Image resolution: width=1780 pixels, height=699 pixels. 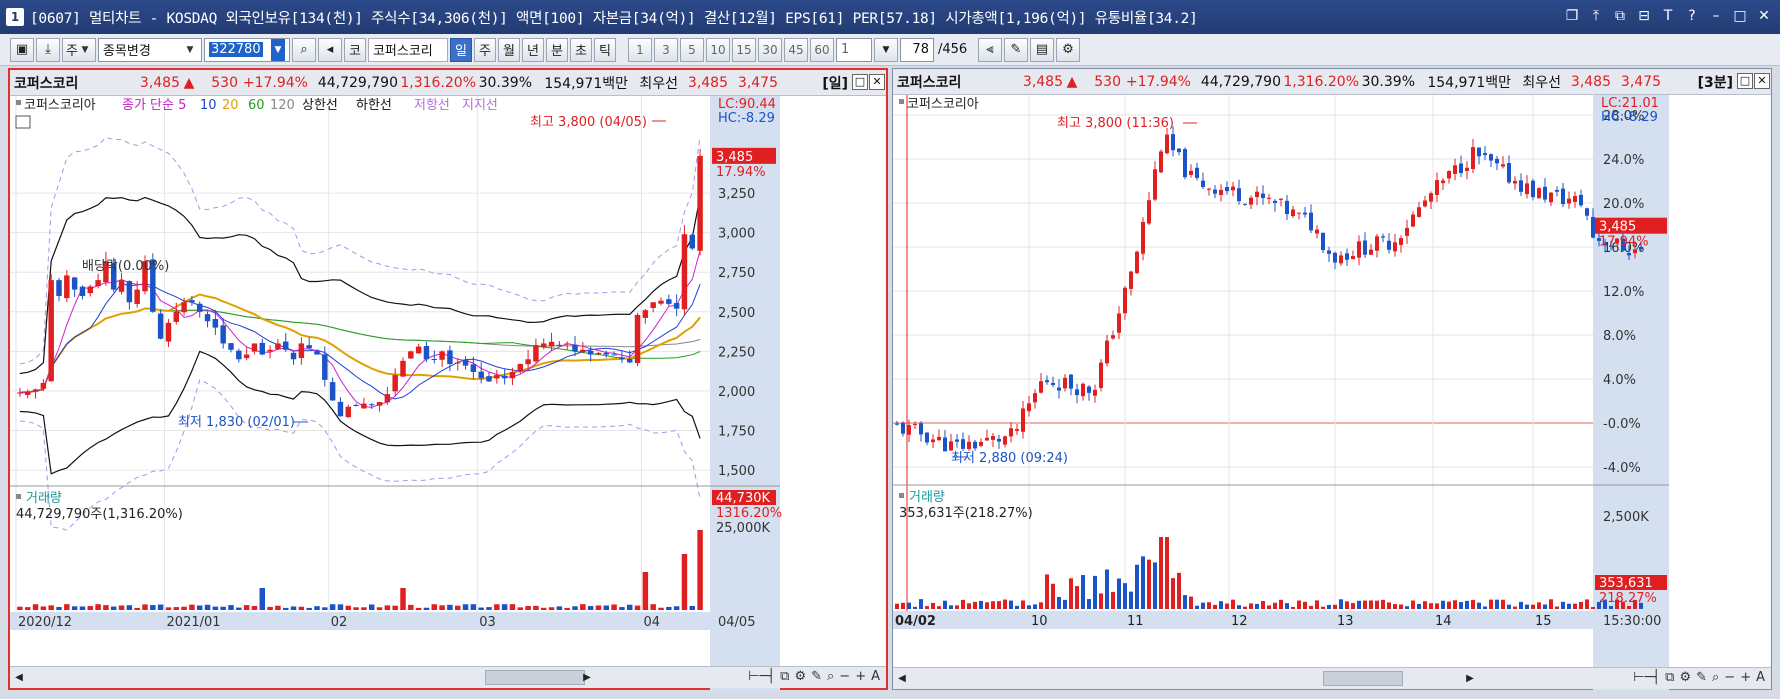 What do you see at coordinates (1668, 16) in the screenshot?
I see `font-icon: T` at bounding box center [1668, 16].